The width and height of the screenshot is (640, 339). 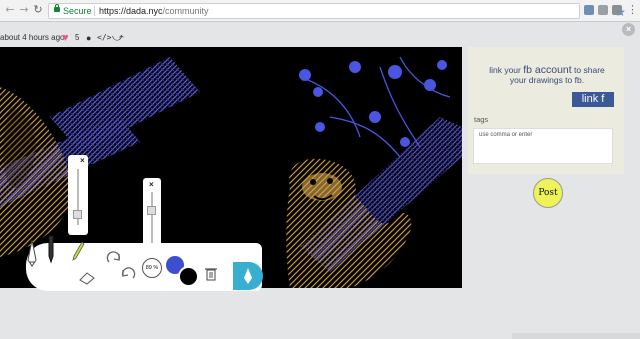 What do you see at coordinates (185, 11) in the screenshot?
I see `url-path: /community` at bounding box center [185, 11].